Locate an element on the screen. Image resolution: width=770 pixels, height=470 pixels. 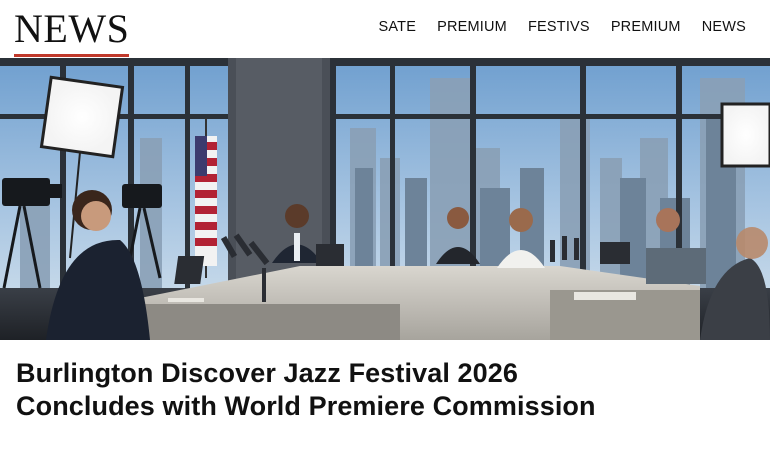
nav-item-sate: SATE is located at coordinates (397, 27).